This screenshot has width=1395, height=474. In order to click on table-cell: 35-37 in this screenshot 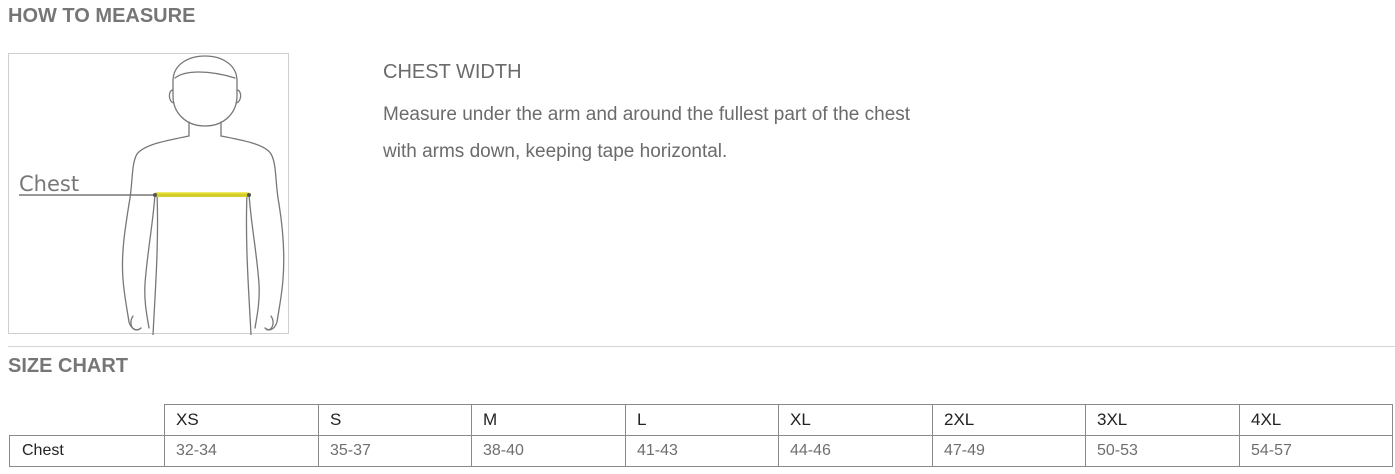, I will do `click(395, 451)`.